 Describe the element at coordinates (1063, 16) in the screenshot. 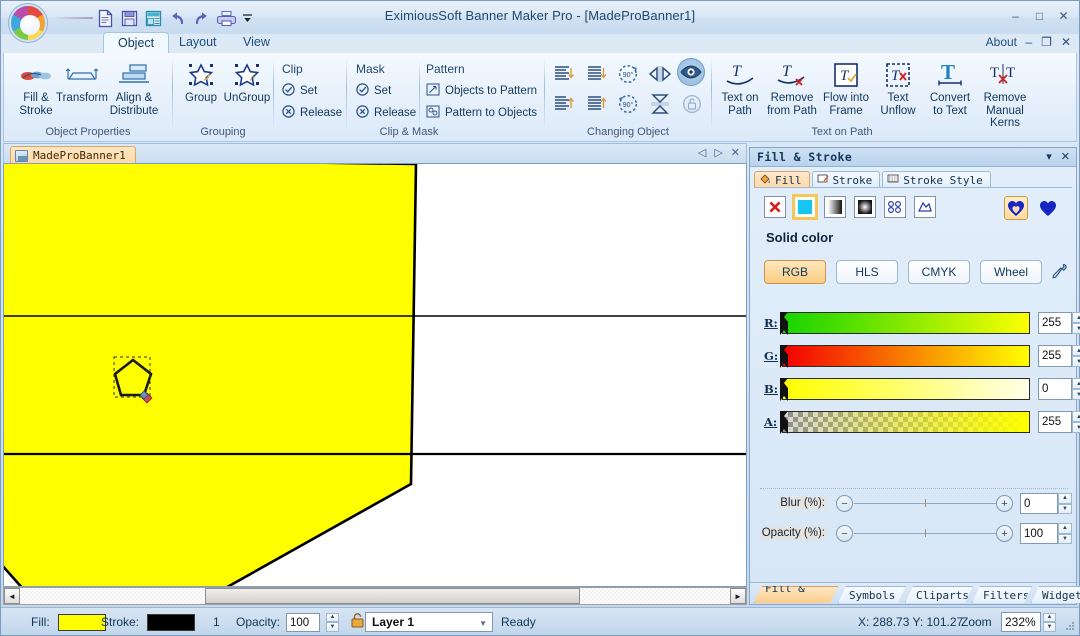

I see `window-close-button: ✕` at that location.